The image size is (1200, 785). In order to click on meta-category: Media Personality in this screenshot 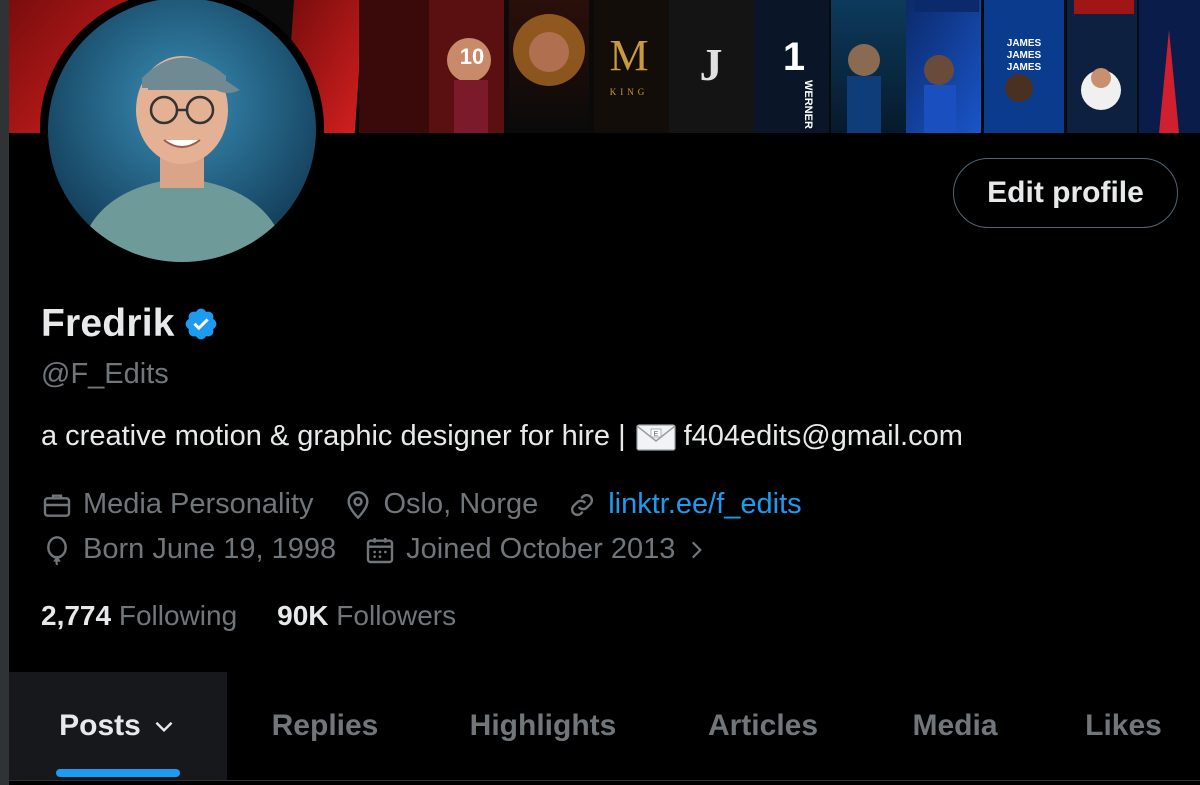, I will do `click(177, 504)`.